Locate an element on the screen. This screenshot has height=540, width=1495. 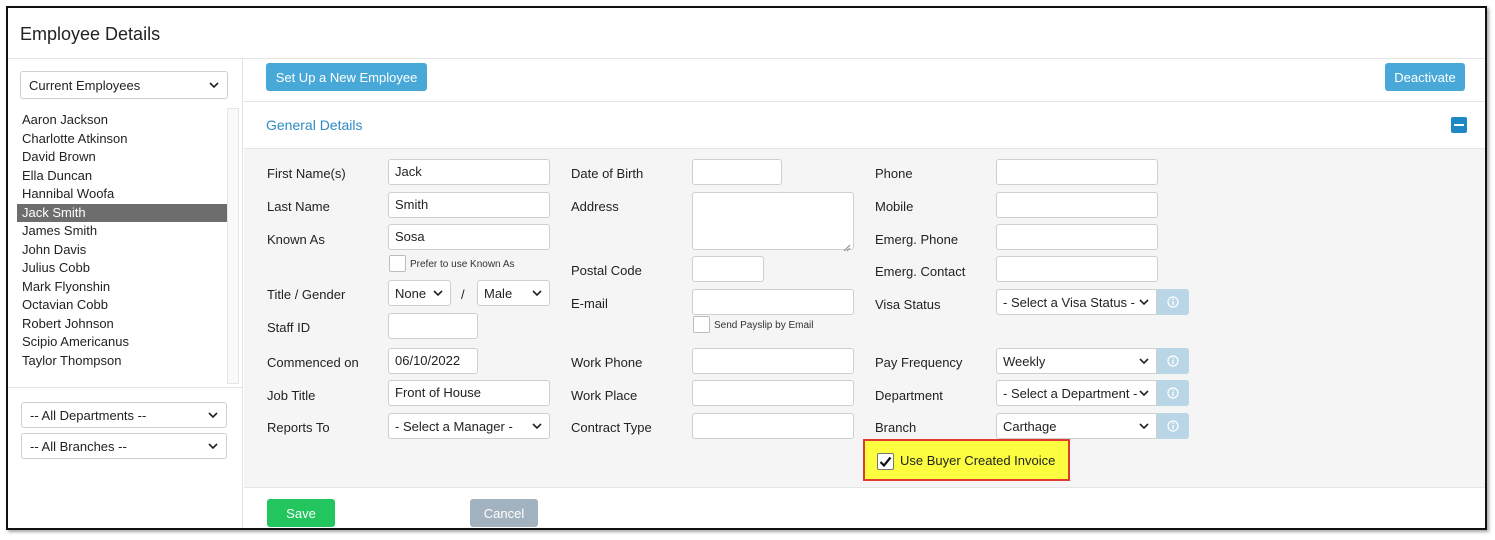
staff-id-label: Staff ID is located at coordinates (289, 327).